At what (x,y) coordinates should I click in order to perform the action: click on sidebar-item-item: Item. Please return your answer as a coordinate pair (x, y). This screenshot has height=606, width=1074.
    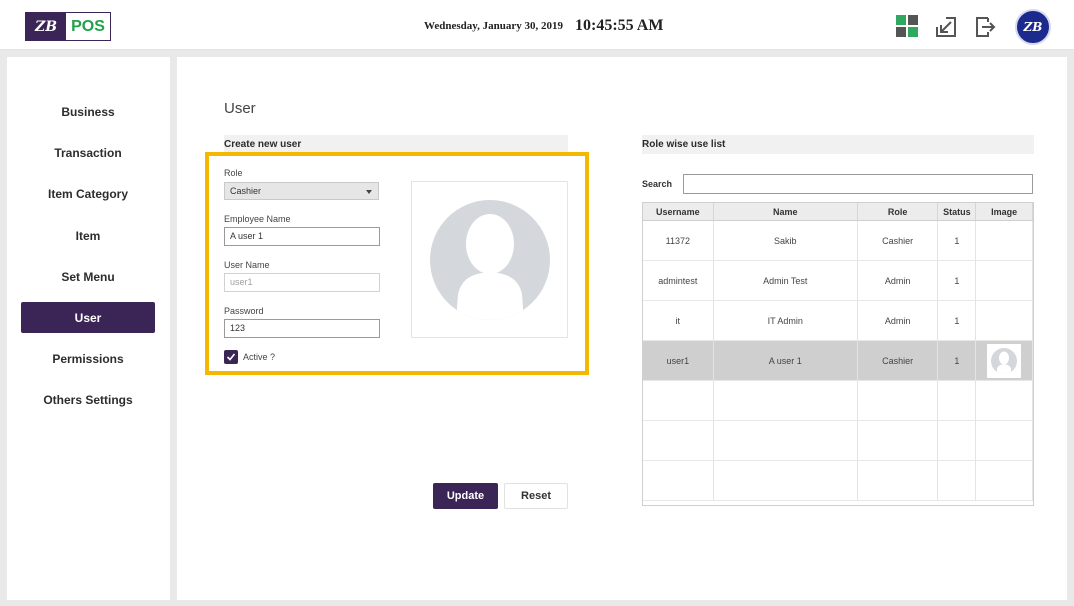
    Looking at the image, I should click on (88, 235).